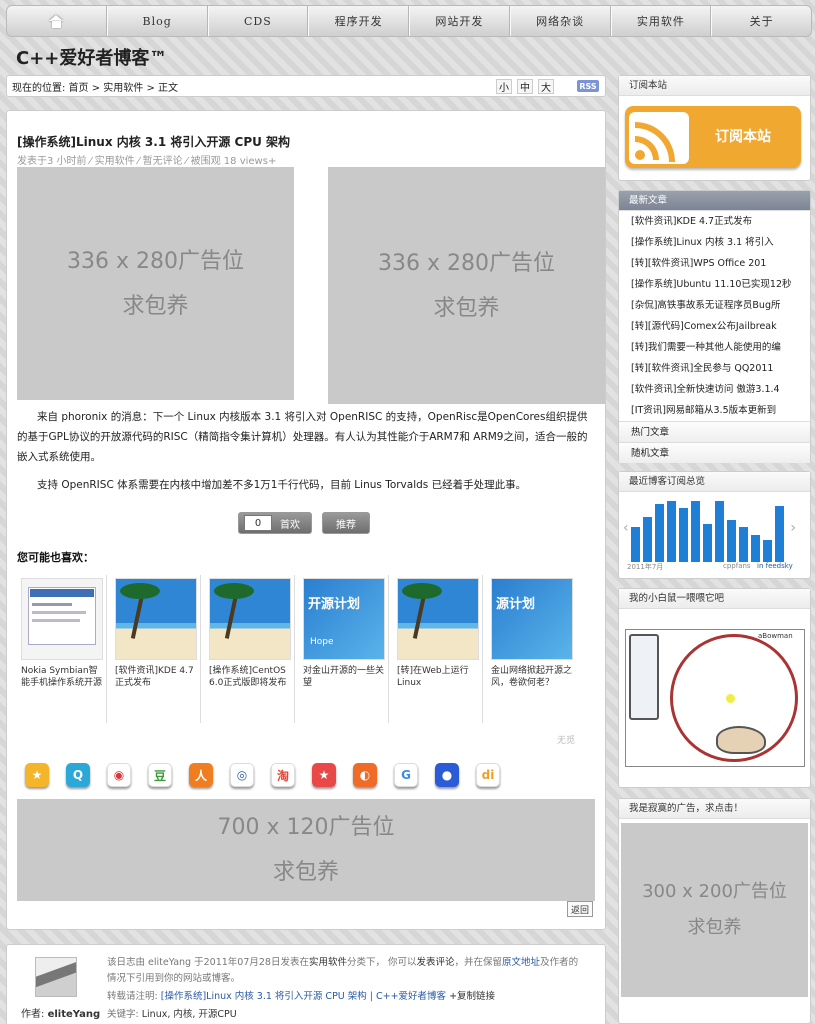 The height and width of the screenshot is (1024, 815). I want to click on list-item: [操作系统]Linux 内核 3.1 将引入, so click(714, 242).